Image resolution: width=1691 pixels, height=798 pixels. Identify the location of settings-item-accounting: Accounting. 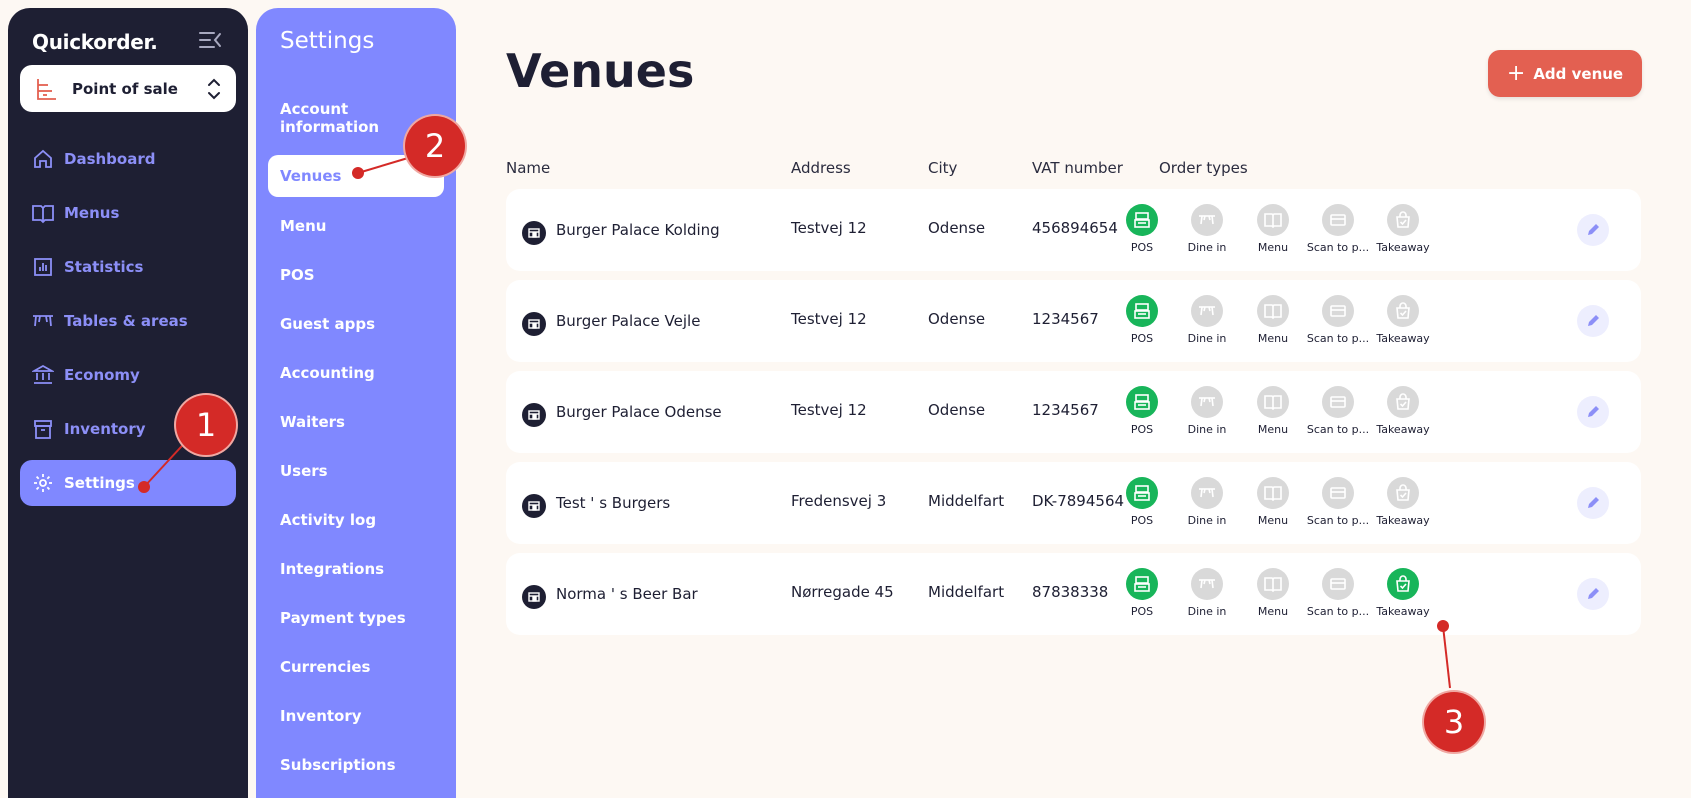
(327, 373).